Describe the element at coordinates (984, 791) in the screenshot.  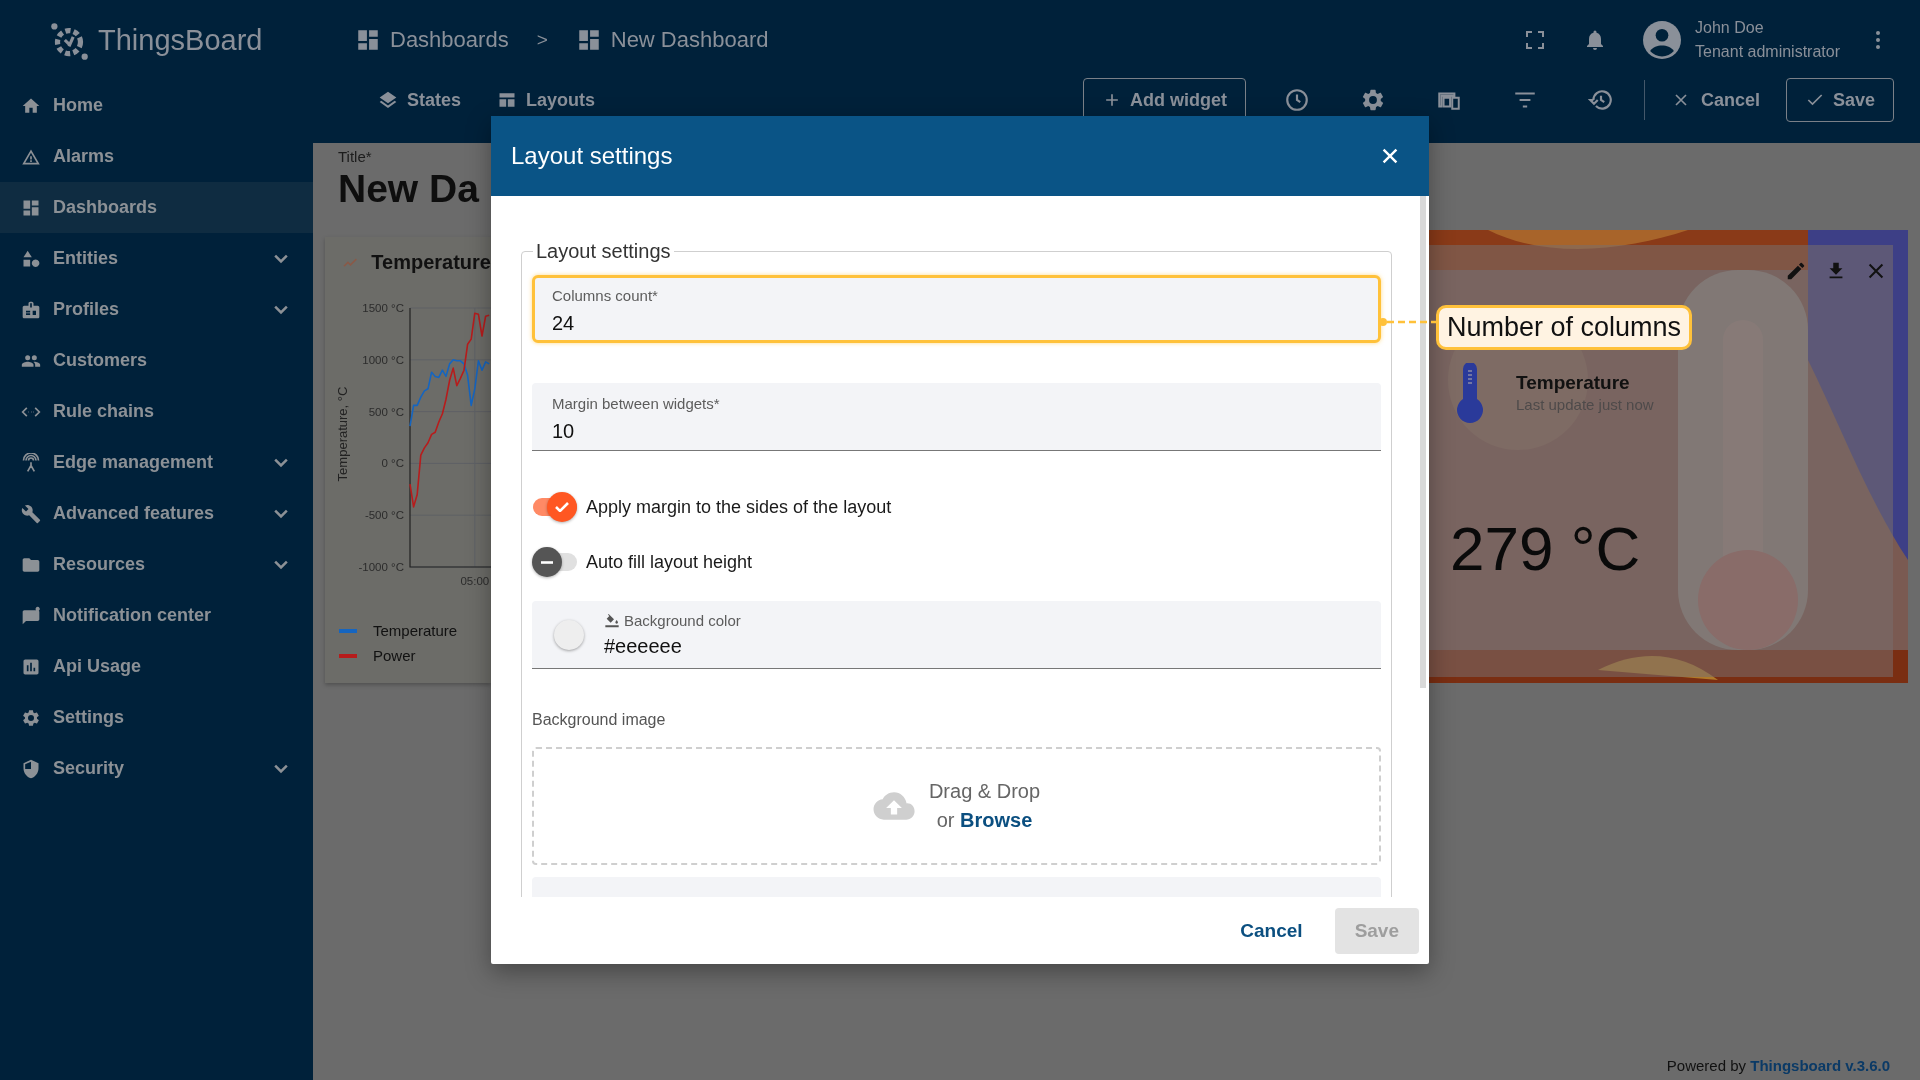
I see `drop-hint: Drag & Drop` at that location.